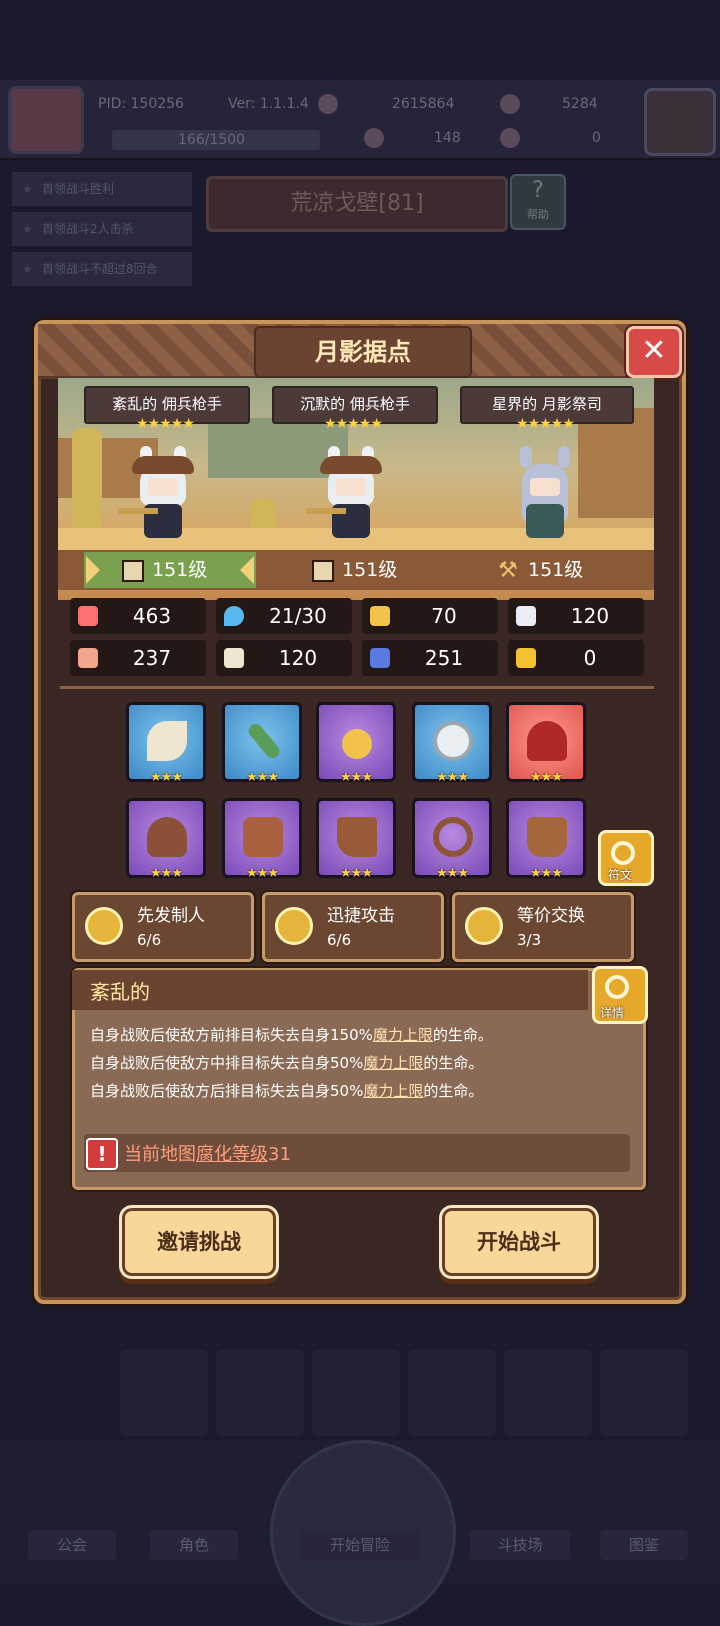 Image resolution: width=720 pixels, height=1626 pixels. What do you see at coordinates (612, 1013) in the screenshot?
I see `detail-label: 详情` at bounding box center [612, 1013].